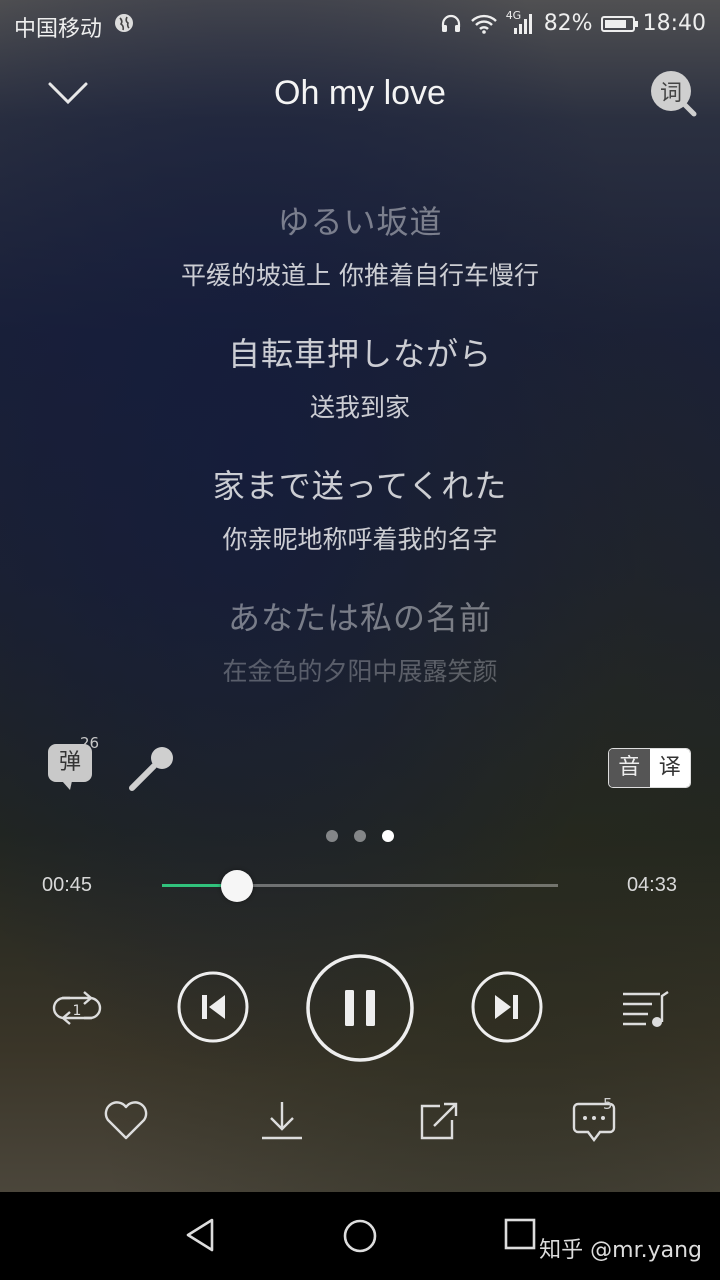 This screenshot has width=720, height=1280. I want to click on navigation-bar: 知乎 @mr.yang, so click(360, 1236).